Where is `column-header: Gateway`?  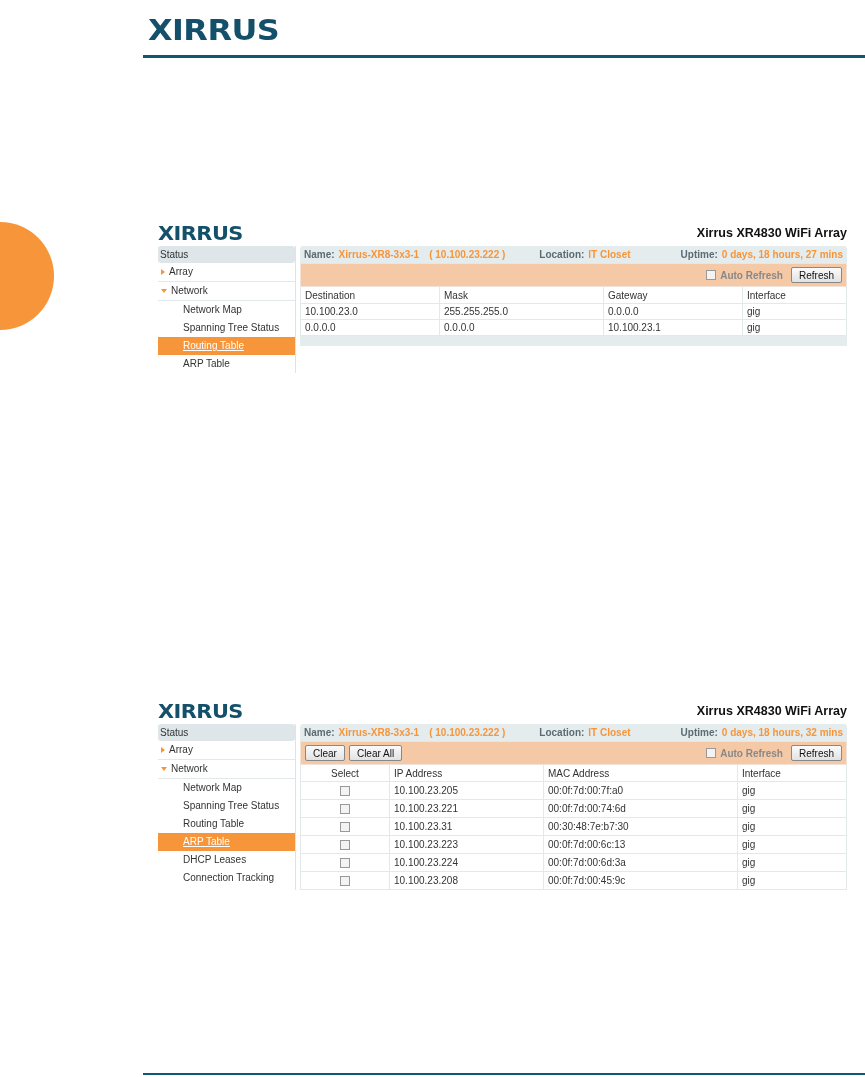 column-header: Gateway is located at coordinates (673, 295).